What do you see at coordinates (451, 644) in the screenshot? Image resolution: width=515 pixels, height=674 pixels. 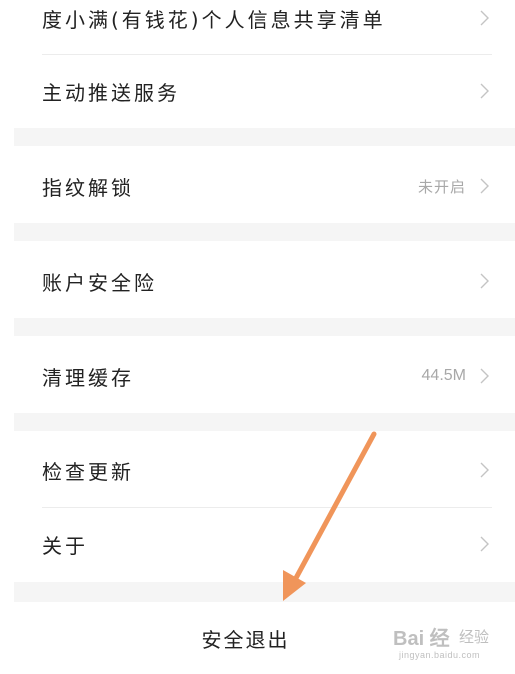 I see `baidu-jingyan-watermark: Bai 经 经验 jingyan.baidu.com` at bounding box center [451, 644].